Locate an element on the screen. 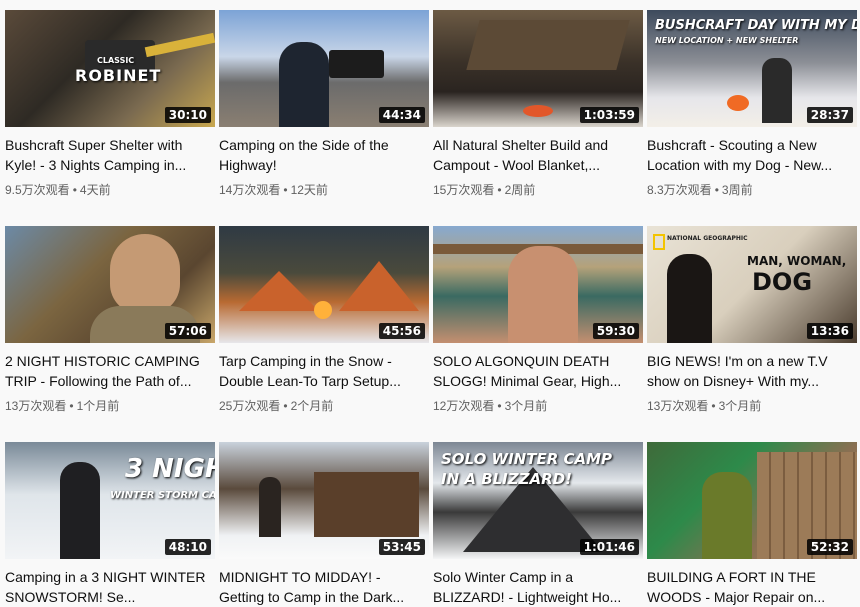 Image resolution: width=860 pixels, height=607 pixels. log-cabin-shape is located at coordinates (366, 504).